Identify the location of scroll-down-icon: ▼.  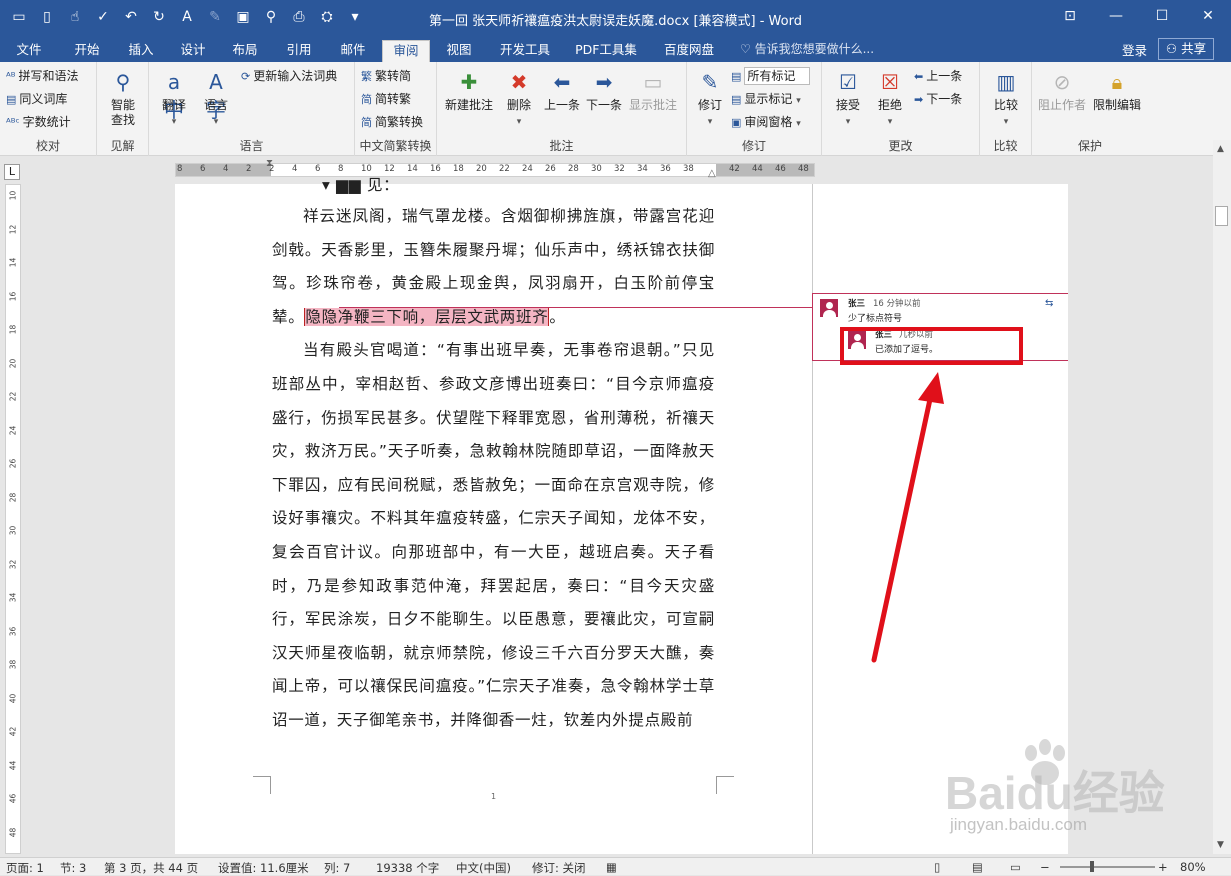
(1220, 845).